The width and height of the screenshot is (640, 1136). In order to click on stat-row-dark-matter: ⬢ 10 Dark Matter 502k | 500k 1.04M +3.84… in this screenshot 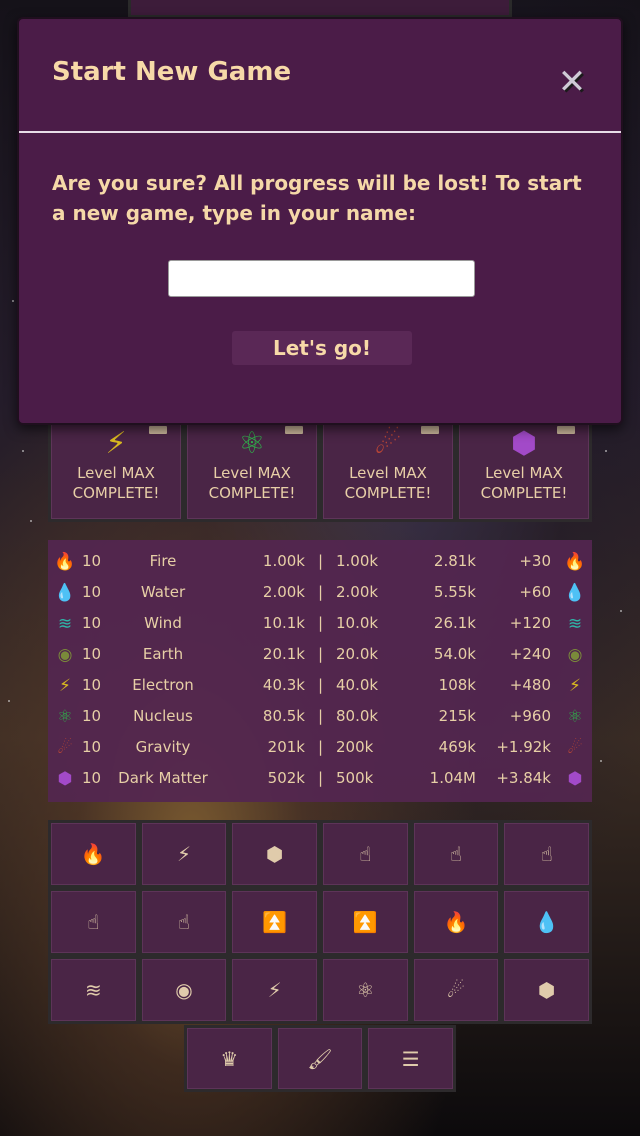, I will do `click(320, 780)`.